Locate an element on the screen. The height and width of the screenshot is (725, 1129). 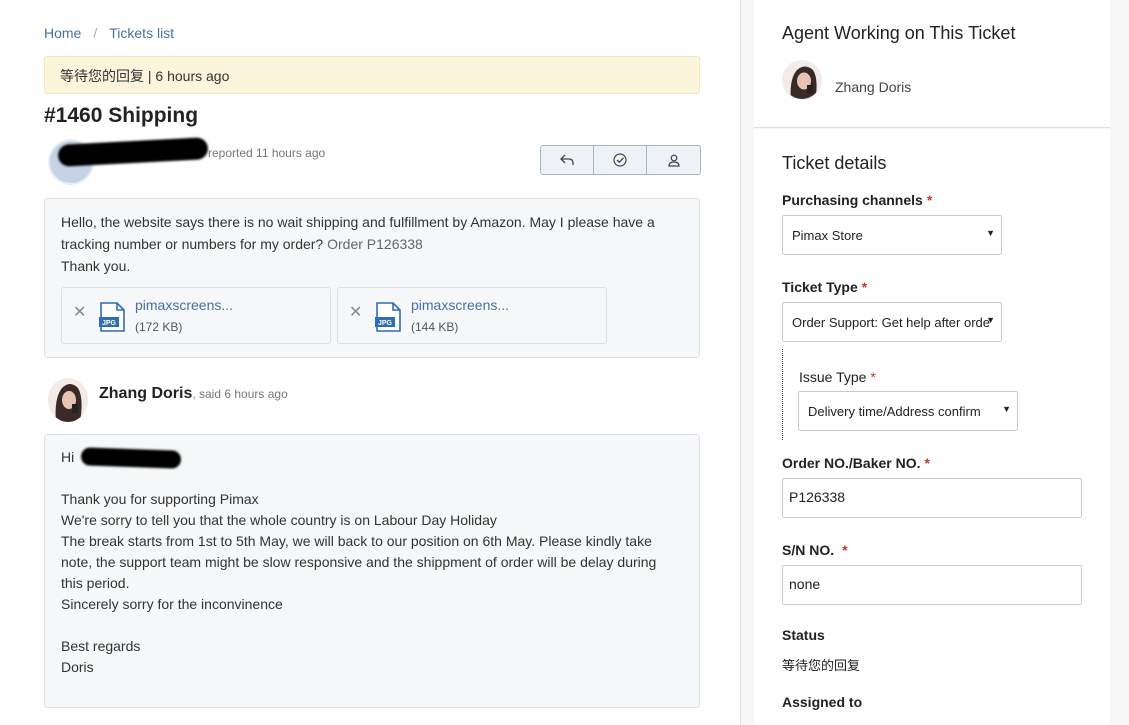
resolve-button is located at coordinates (620, 160).